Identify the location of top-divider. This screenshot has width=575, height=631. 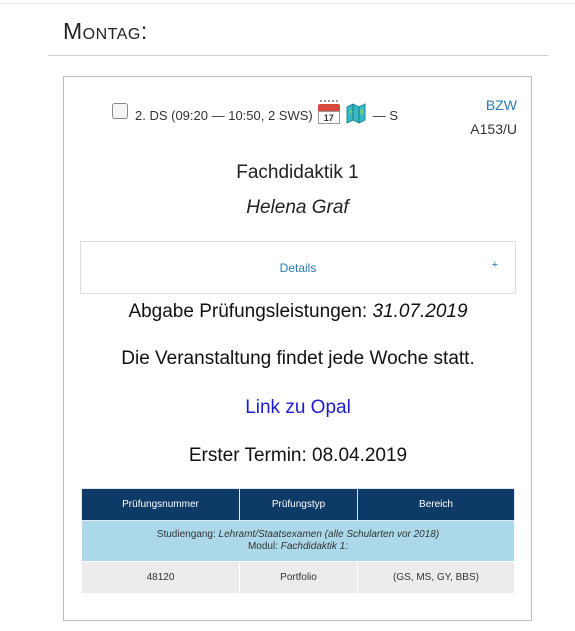
(287, 3).